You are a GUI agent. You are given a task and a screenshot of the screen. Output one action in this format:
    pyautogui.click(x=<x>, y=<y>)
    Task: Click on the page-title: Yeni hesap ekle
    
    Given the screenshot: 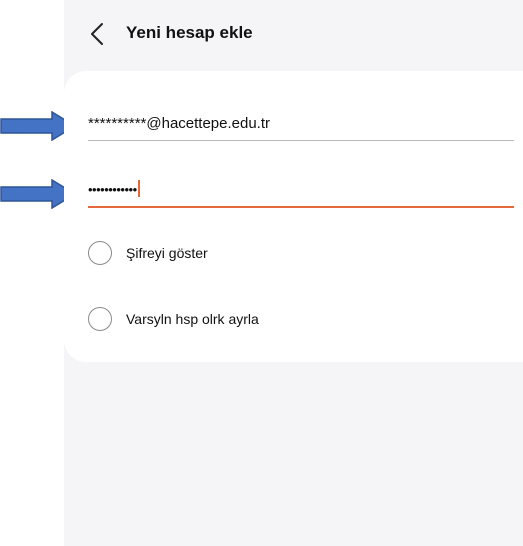 What is the action you would take?
    pyautogui.click(x=189, y=32)
    